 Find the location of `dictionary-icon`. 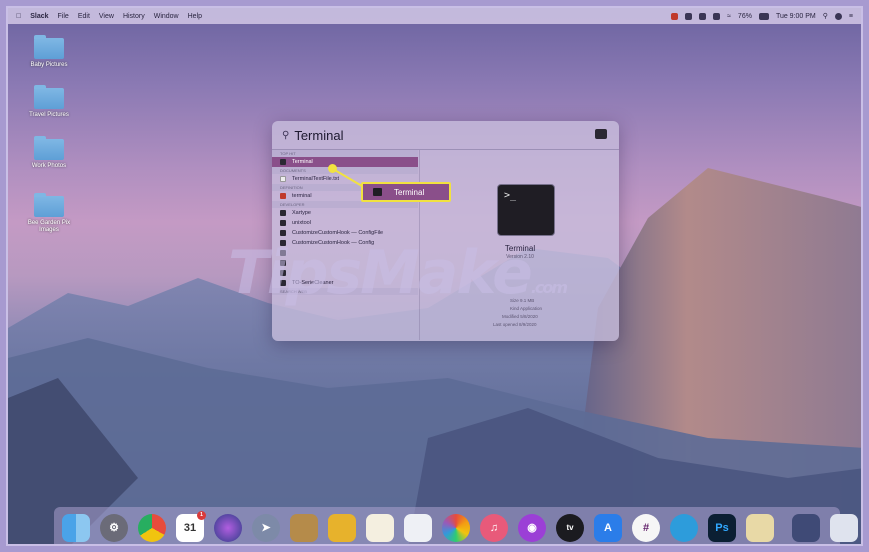

dictionary-icon is located at coordinates (283, 196).